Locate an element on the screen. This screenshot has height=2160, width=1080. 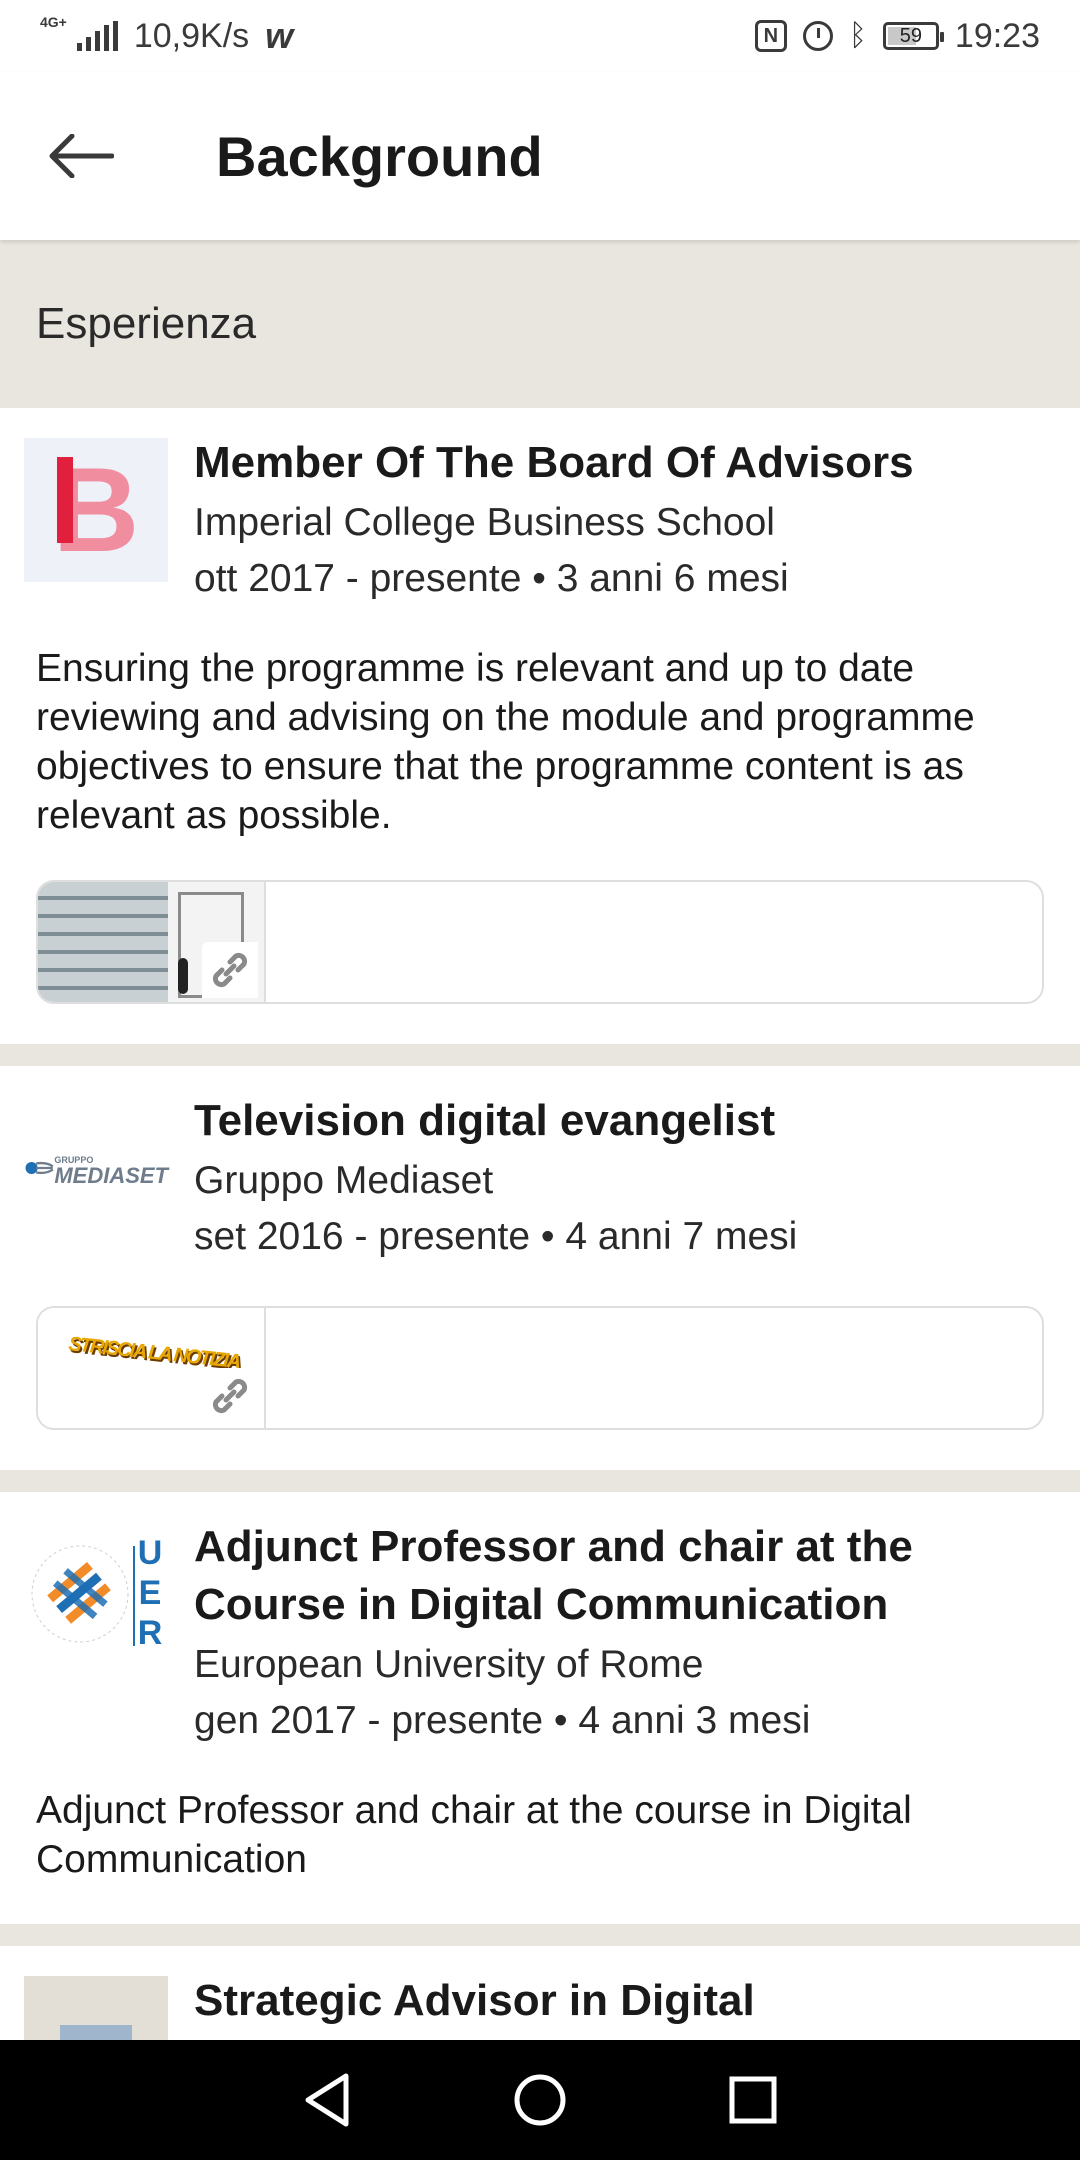
experience-company: Imperial College Business School is located at coordinates (619, 523).